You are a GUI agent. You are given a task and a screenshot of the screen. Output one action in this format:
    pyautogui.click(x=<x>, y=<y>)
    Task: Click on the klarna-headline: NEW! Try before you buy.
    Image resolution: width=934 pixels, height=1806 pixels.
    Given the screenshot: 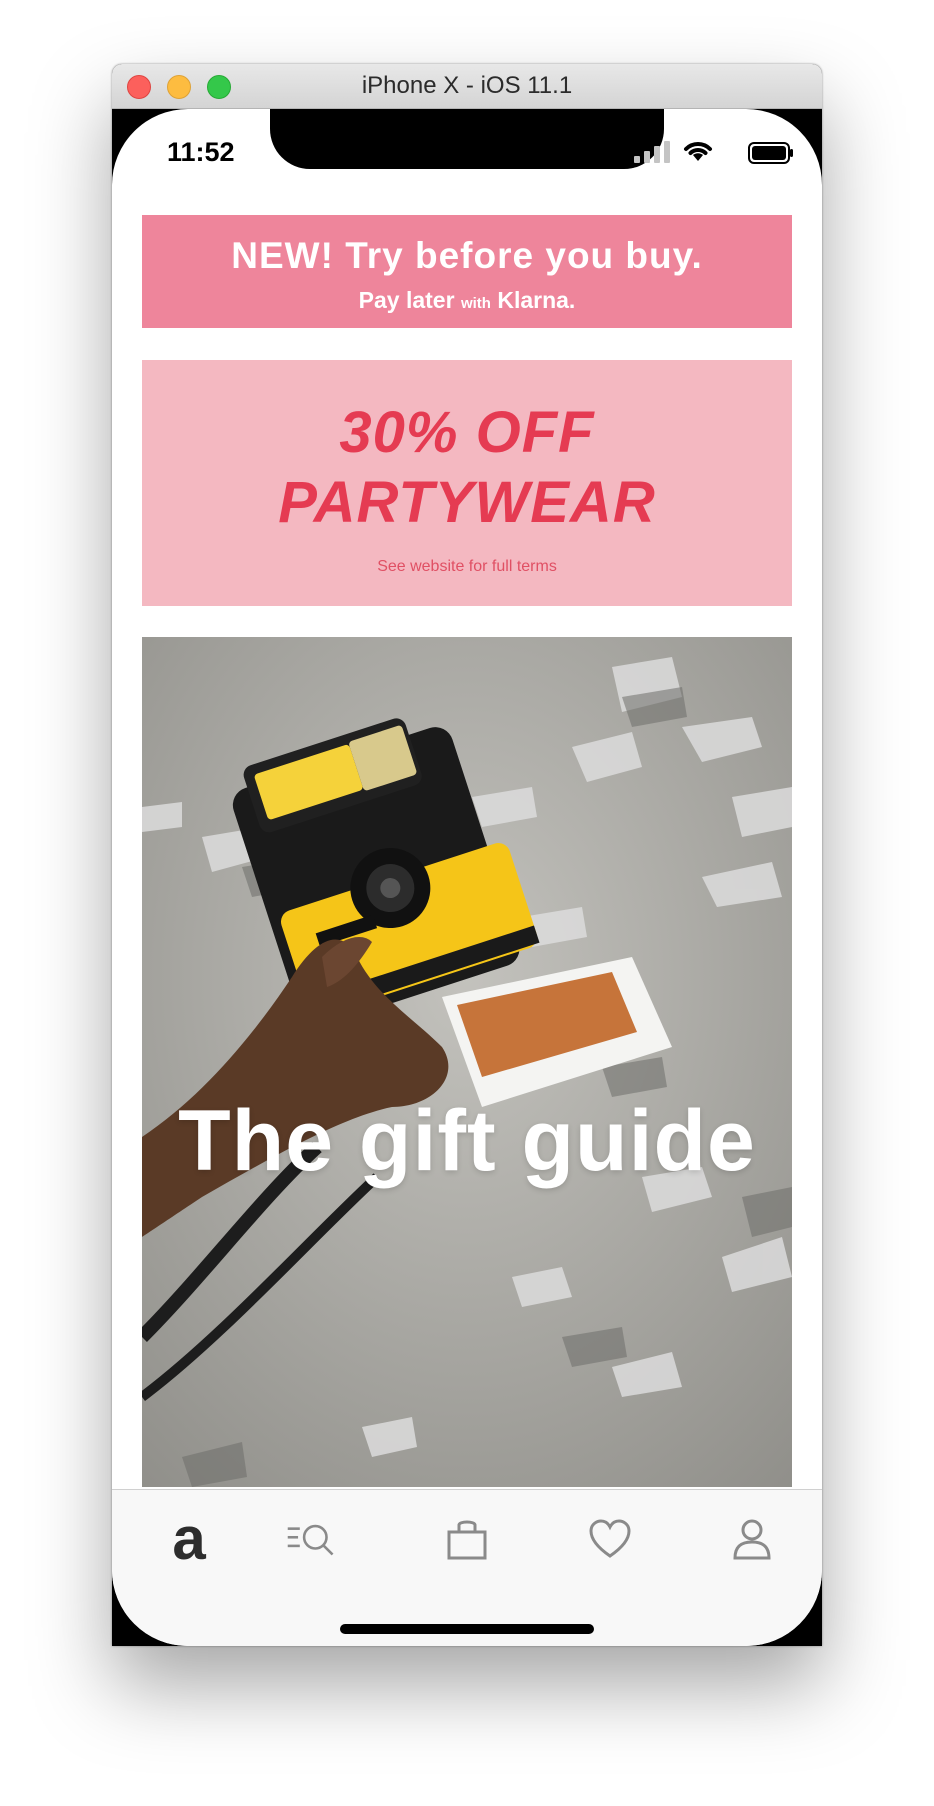 What is the action you would take?
    pyautogui.click(x=467, y=255)
    